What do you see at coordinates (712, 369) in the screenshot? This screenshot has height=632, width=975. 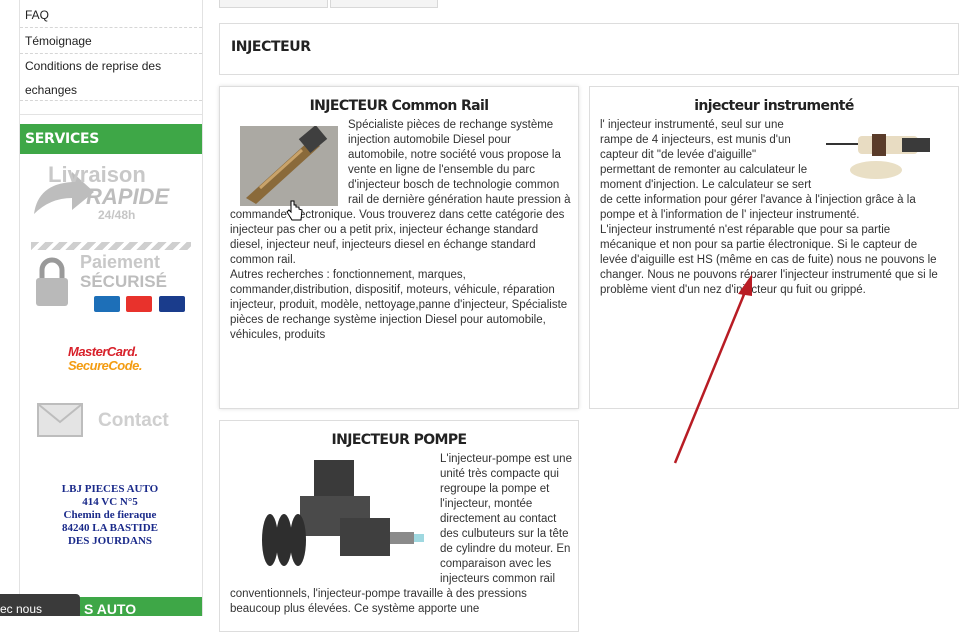 I see `annotation-arrow` at bounding box center [712, 369].